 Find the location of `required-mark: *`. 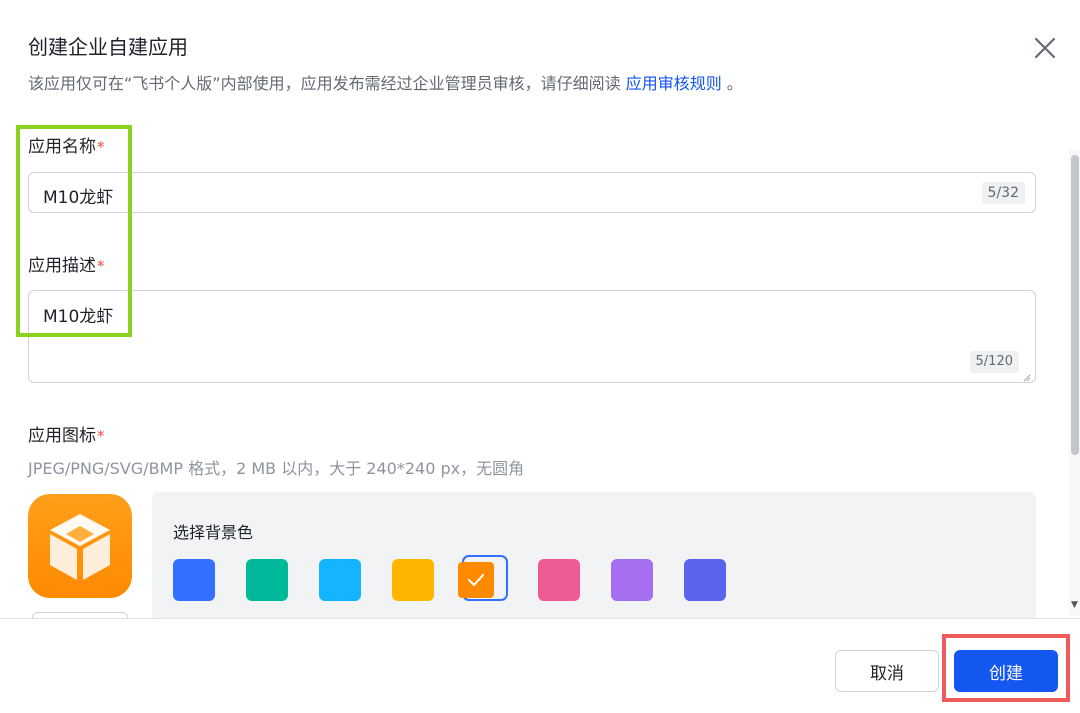

required-mark: * is located at coordinates (101, 436).